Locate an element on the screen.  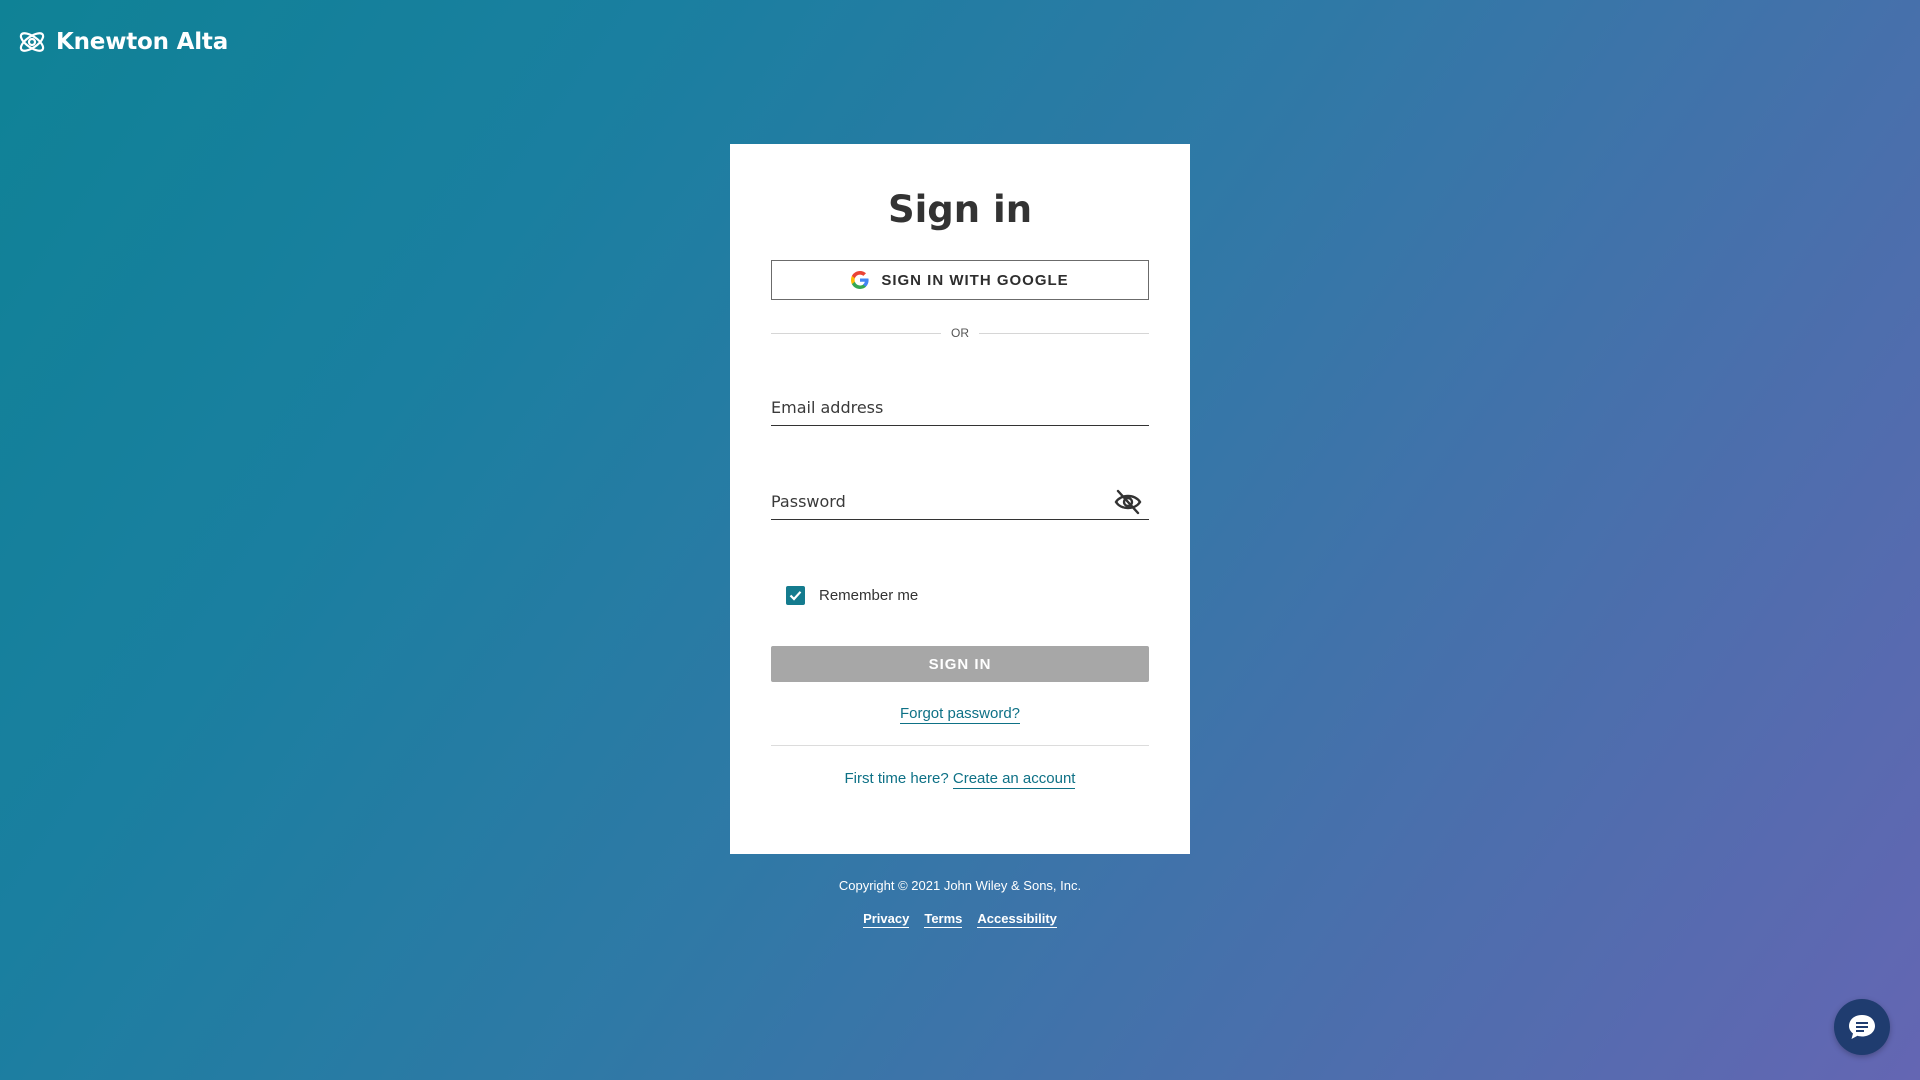
google-g-icon is located at coordinates (860, 280).